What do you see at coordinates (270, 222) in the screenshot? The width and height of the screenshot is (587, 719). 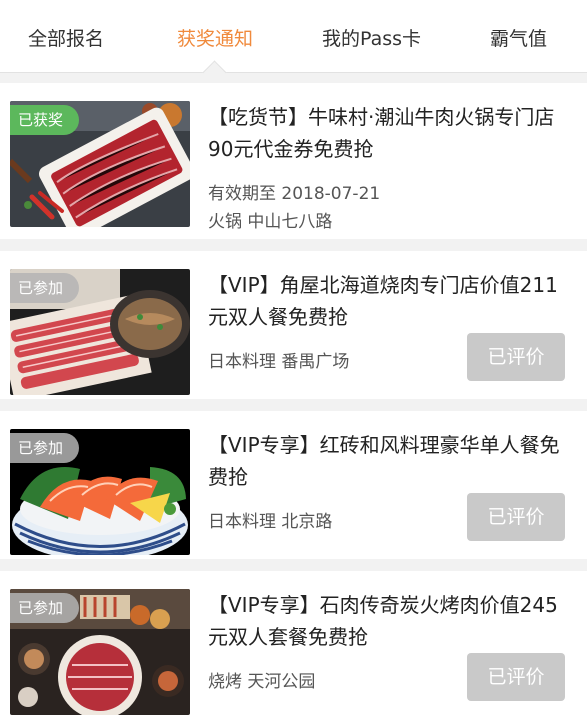 I see `location-text: 火锅 中山七八路` at bounding box center [270, 222].